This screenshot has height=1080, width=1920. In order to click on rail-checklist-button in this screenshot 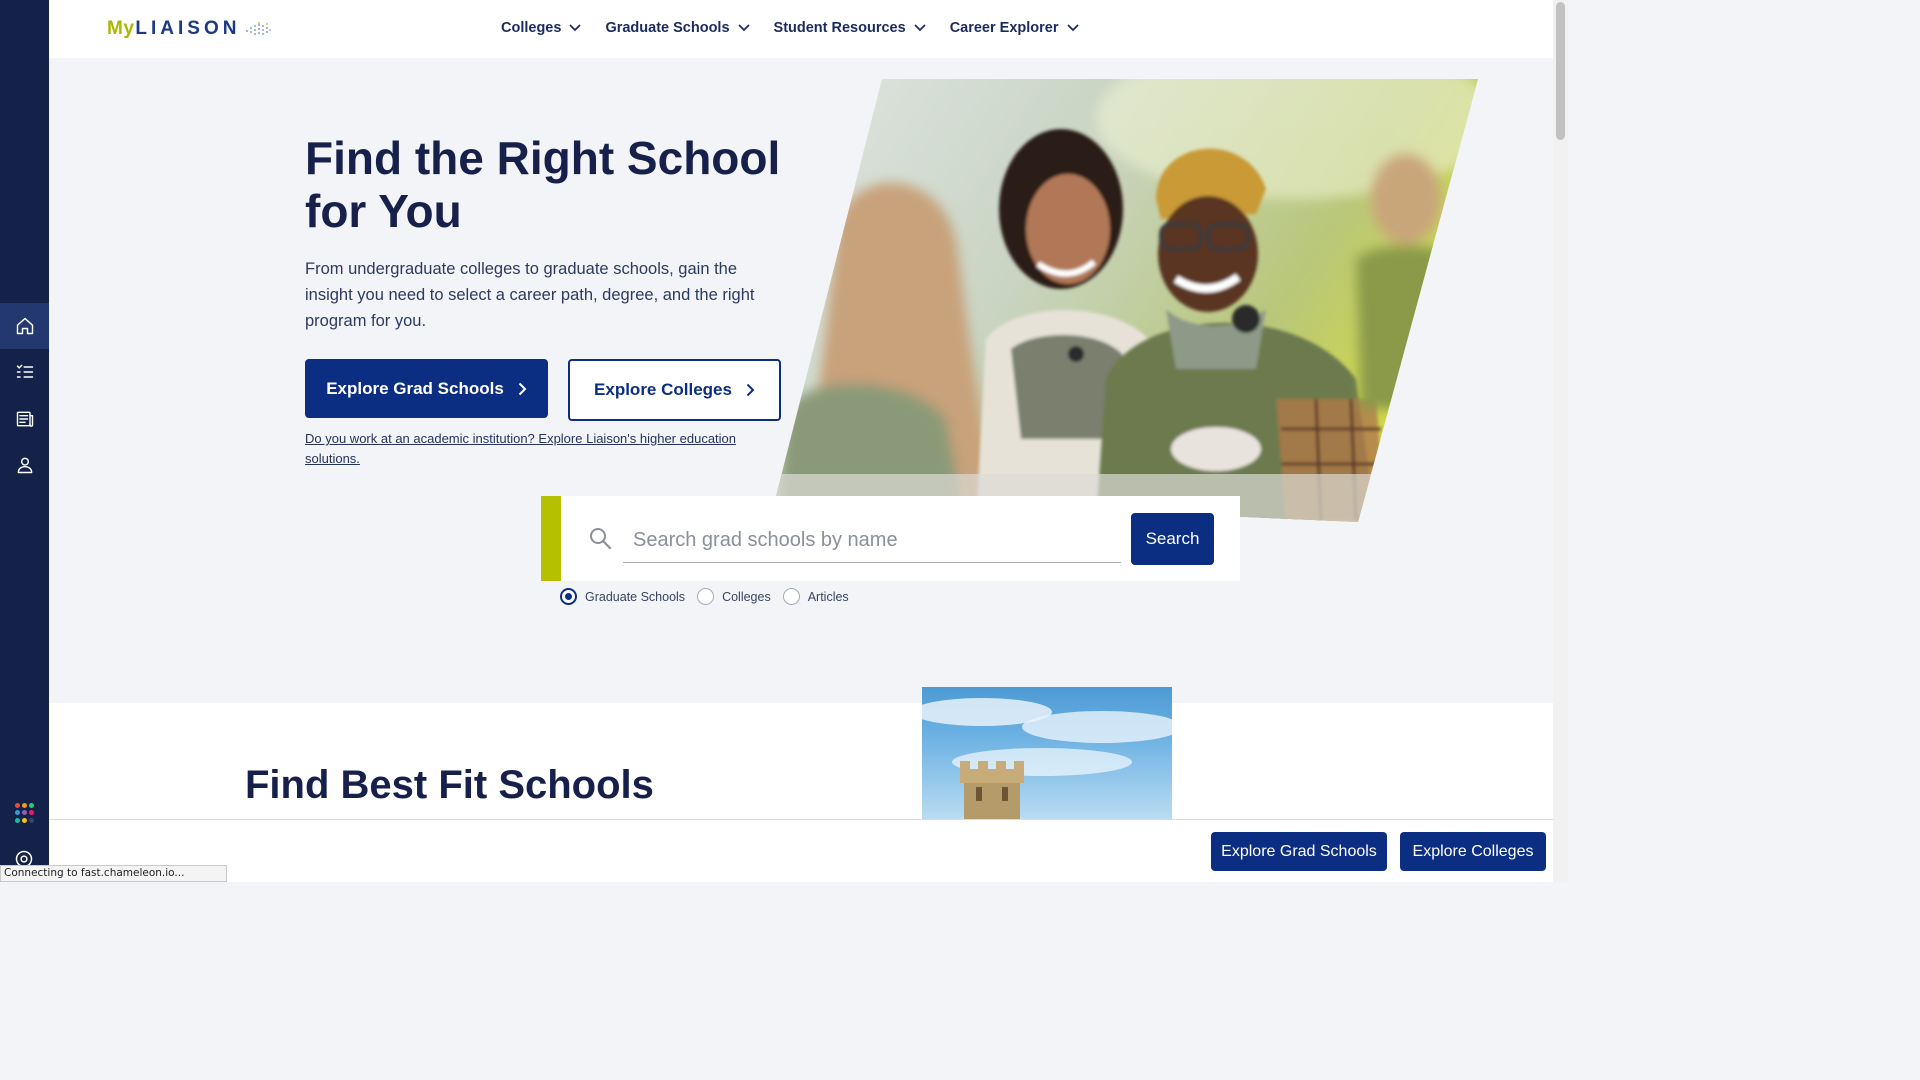, I will do `click(24, 372)`.